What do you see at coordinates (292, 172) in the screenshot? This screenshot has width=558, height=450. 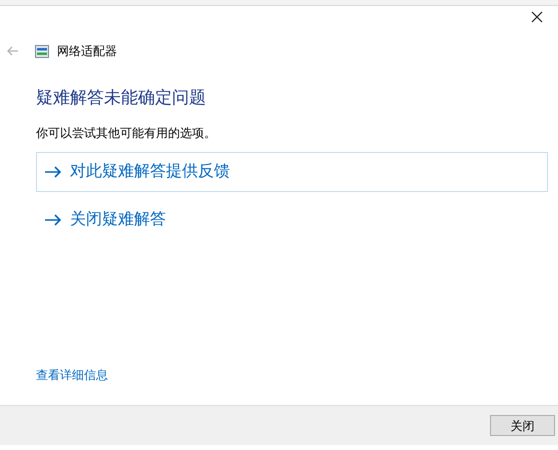 I see `option-link: 对此疑难解答提供反馈` at bounding box center [292, 172].